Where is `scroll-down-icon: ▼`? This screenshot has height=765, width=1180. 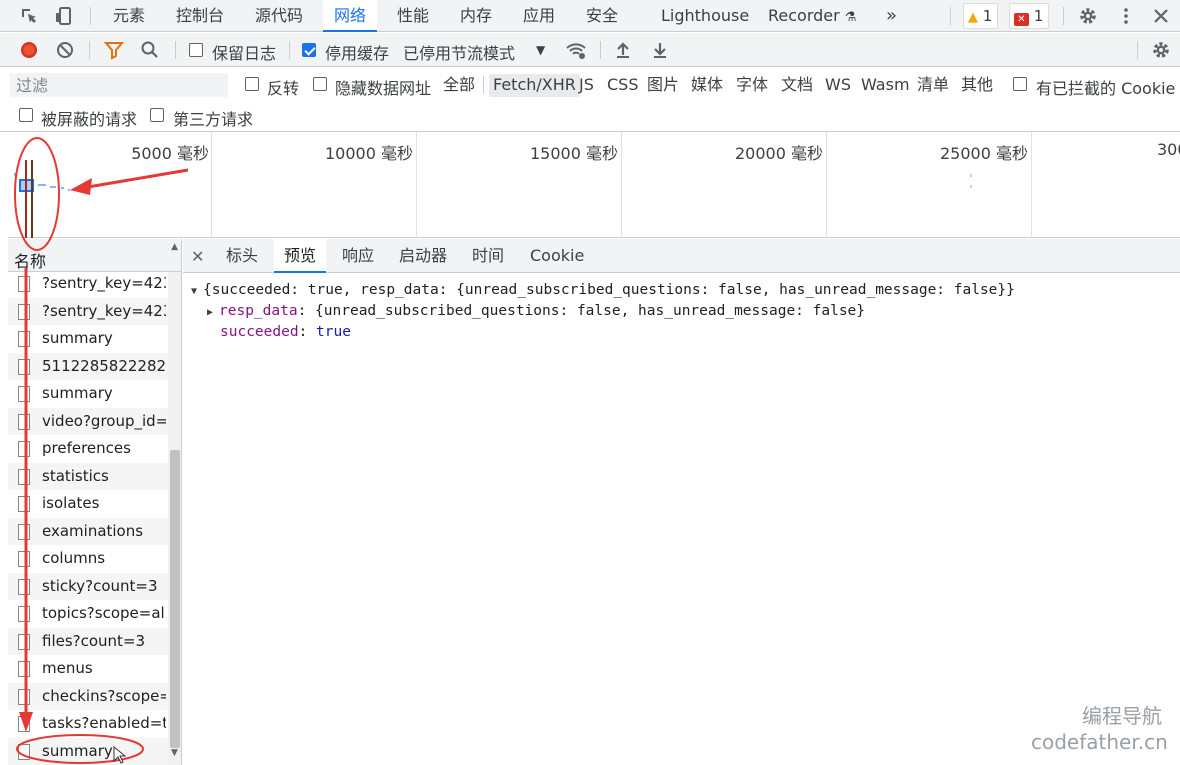 scroll-down-icon: ▼ is located at coordinates (174, 753).